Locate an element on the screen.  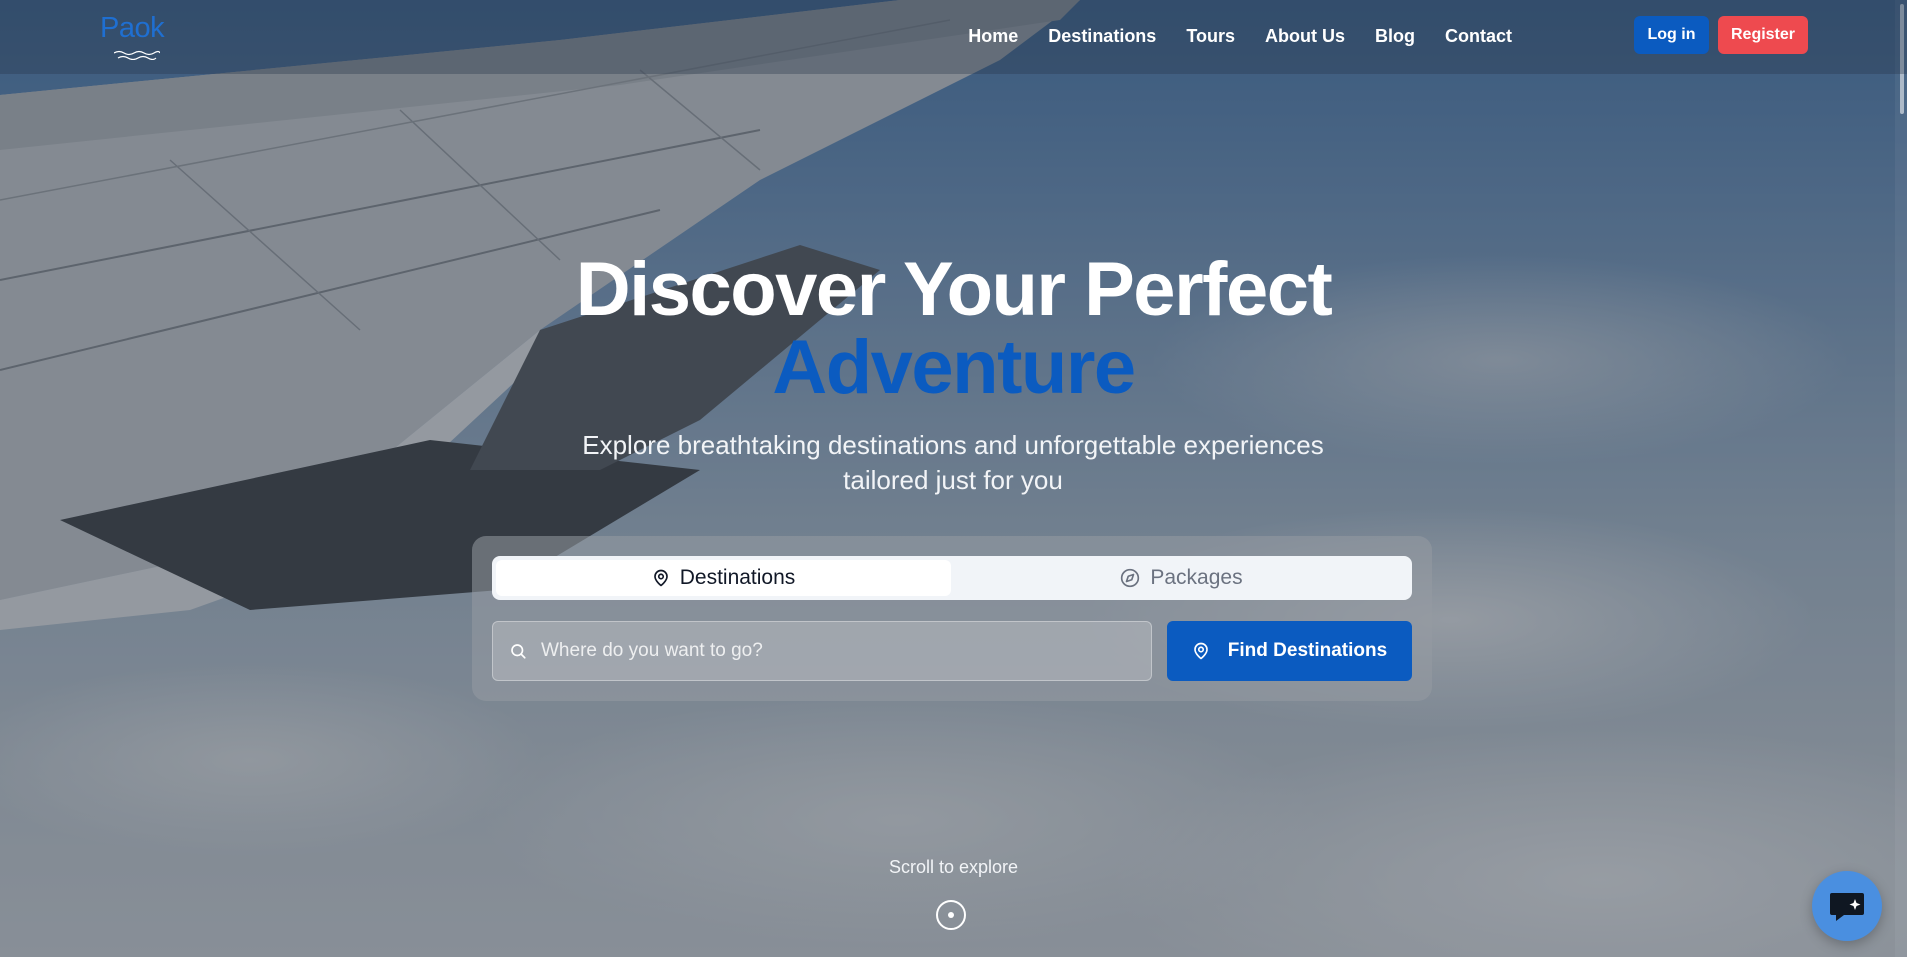
wave-icon is located at coordinates (137, 55).